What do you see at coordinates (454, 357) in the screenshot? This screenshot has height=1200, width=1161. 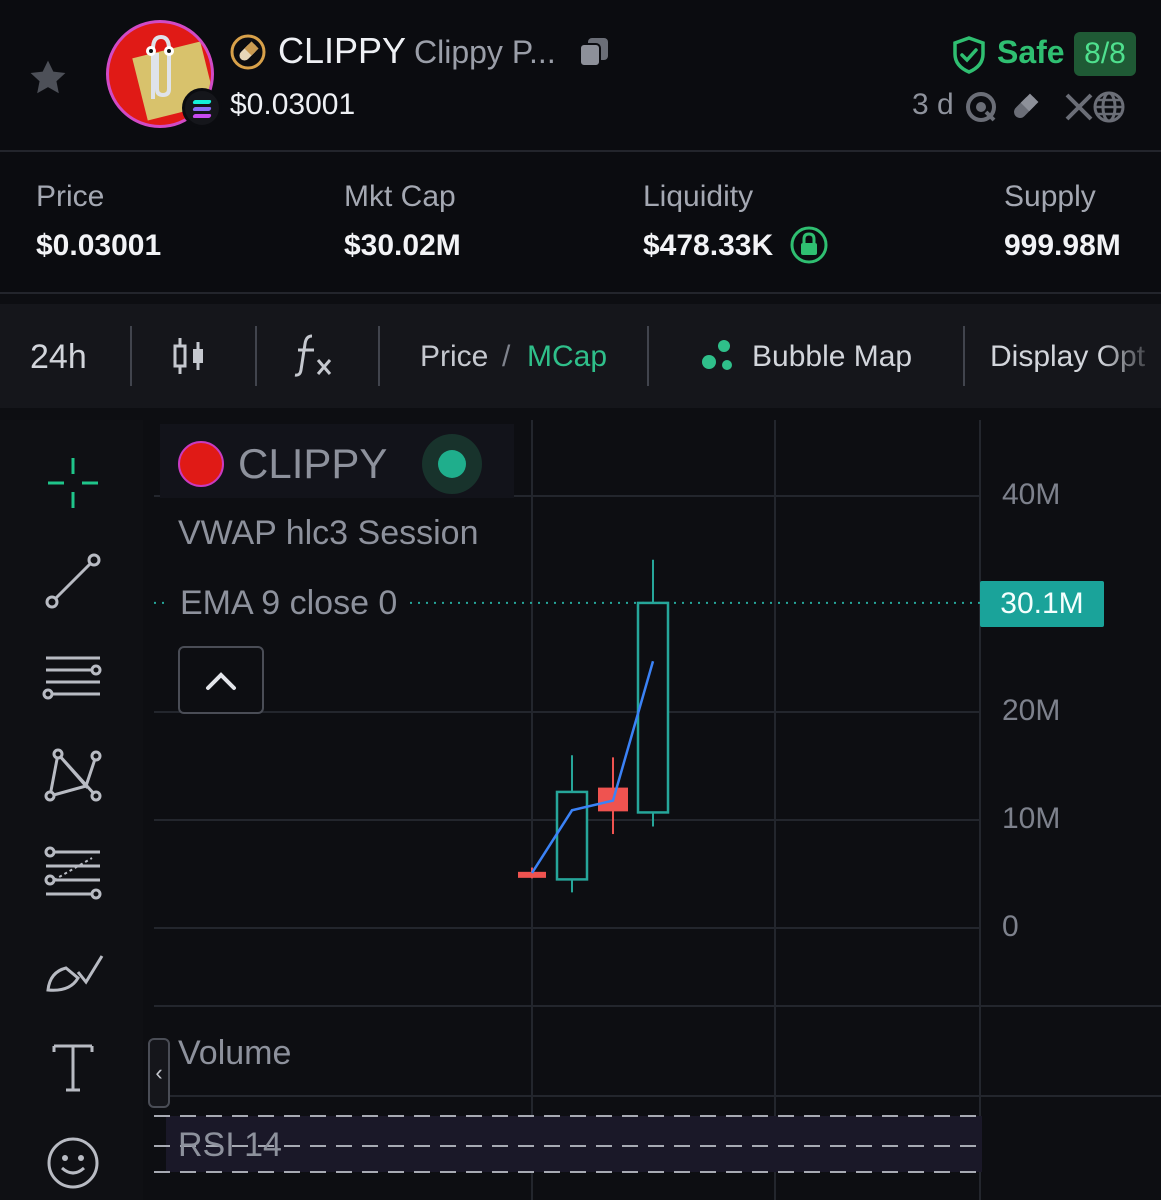 I see `price-toggle: Price` at bounding box center [454, 357].